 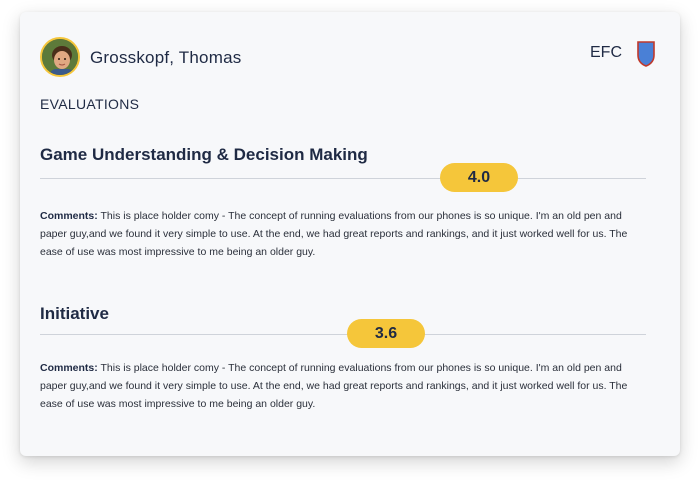 What do you see at coordinates (60, 57) in the screenshot?
I see `player-avatar` at bounding box center [60, 57].